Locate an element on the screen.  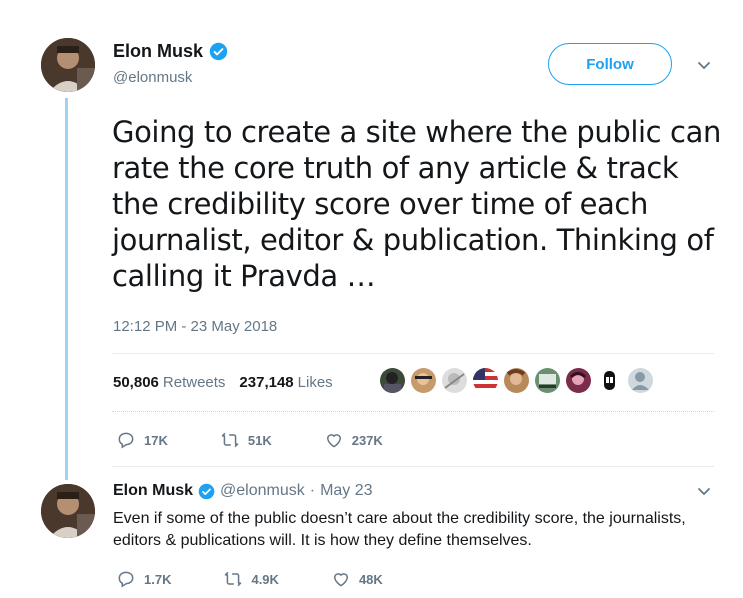
reply-count: 17K is located at coordinates (156, 440).